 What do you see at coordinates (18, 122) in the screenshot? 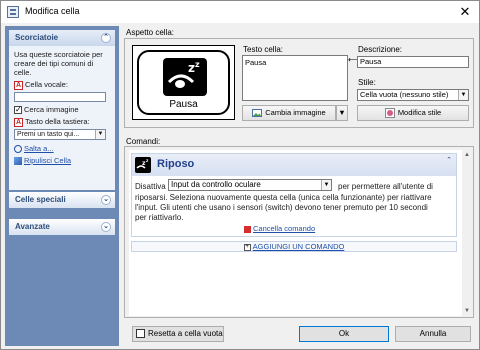
I see `keyboard-key-icon: A` at bounding box center [18, 122].